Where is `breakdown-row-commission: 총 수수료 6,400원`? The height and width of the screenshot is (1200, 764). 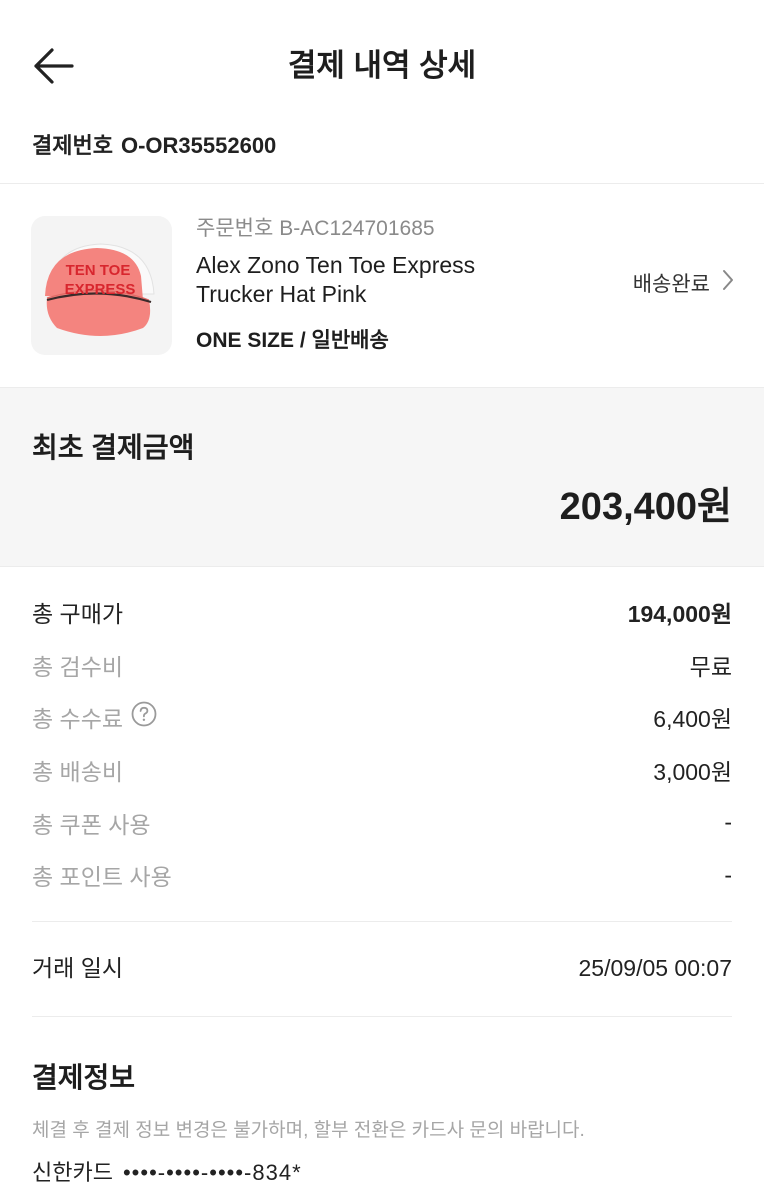 breakdown-row-commission: 총 수수료 6,400원 is located at coordinates (382, 717).